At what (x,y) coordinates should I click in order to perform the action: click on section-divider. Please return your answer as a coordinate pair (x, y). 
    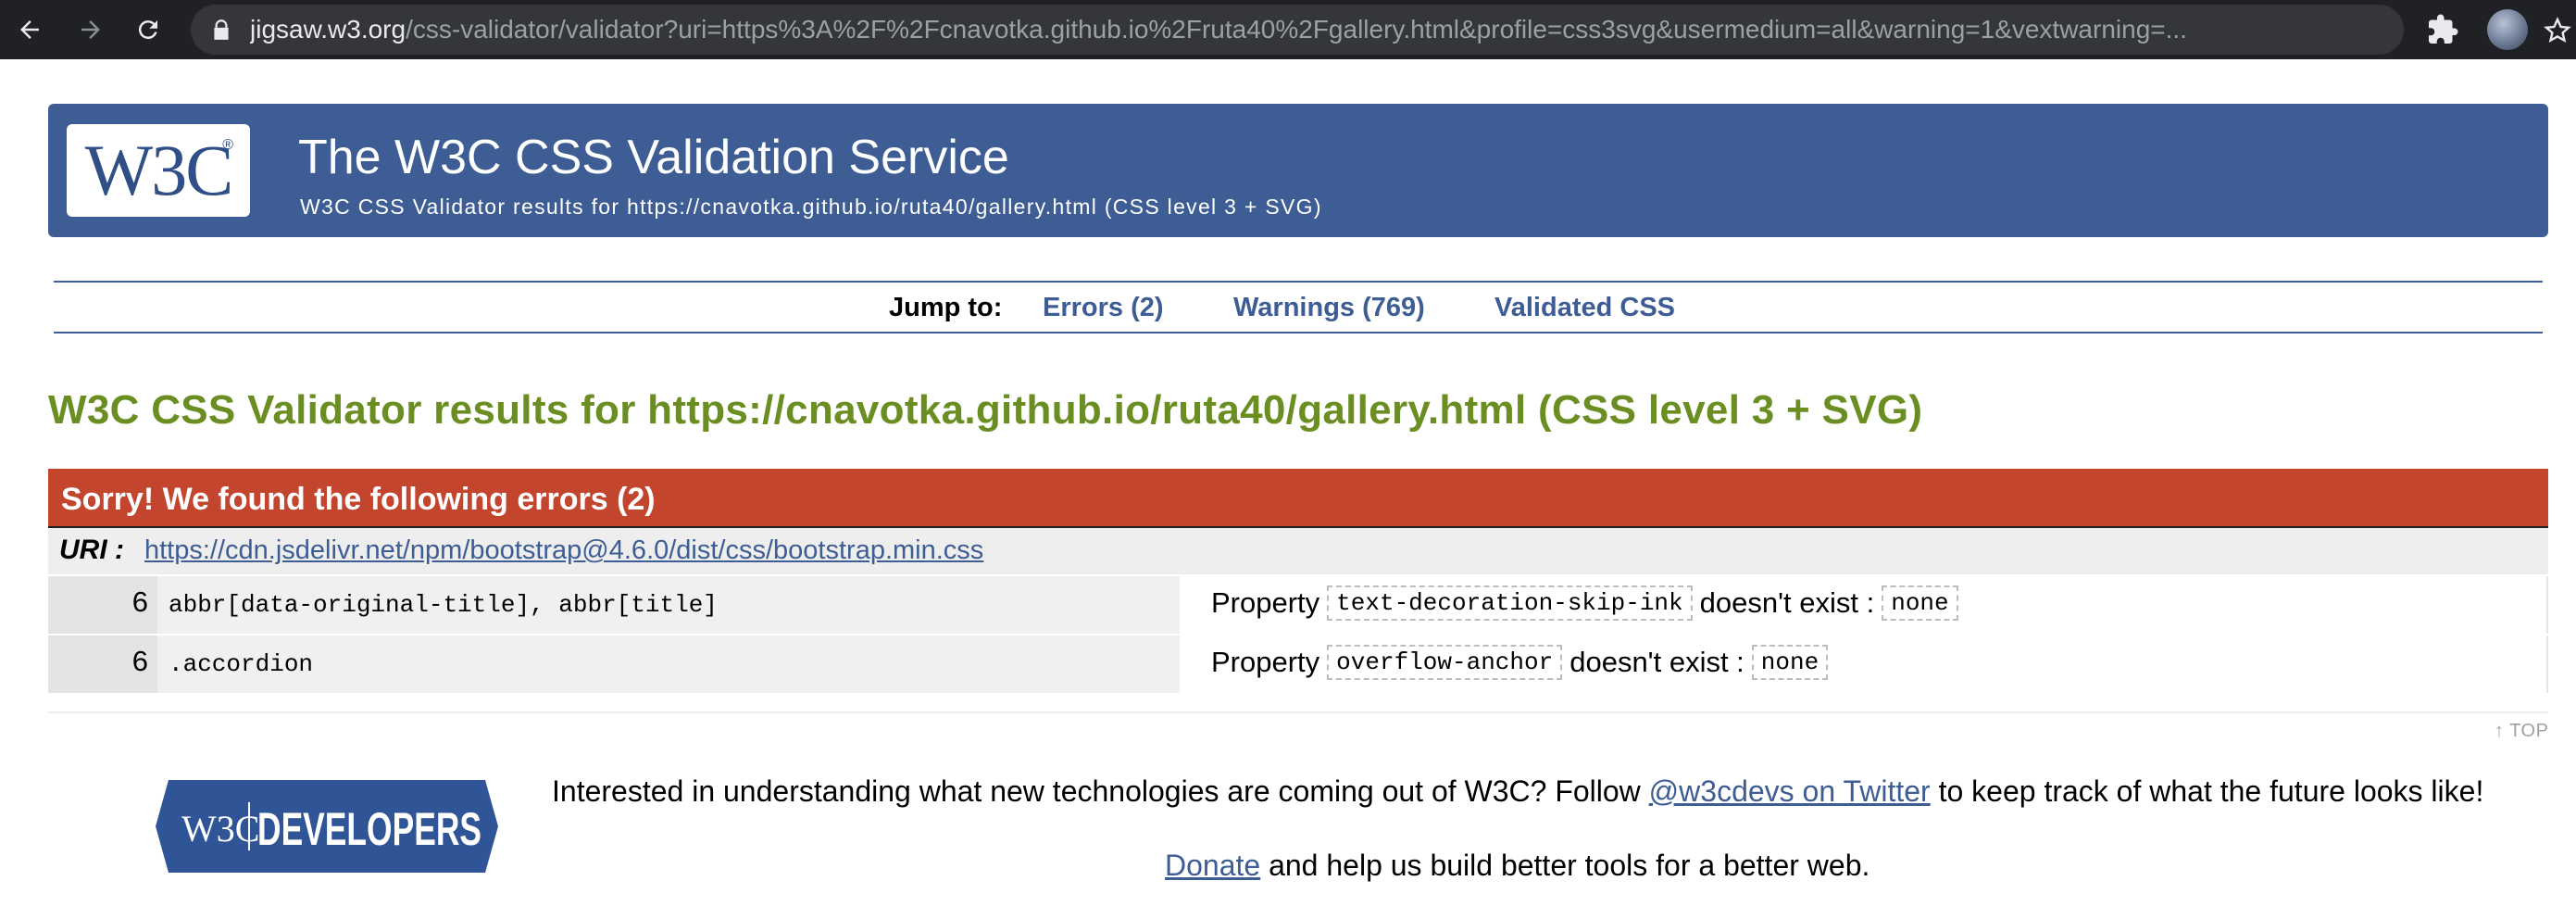
    Looking at the image, I should click on (1298, 712).